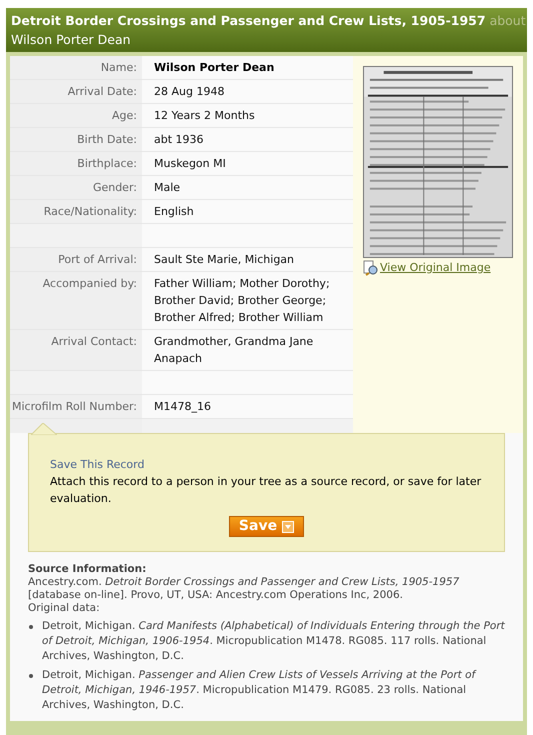 The image size is (533, 735). What do you see at coordinates (97, 465) in the screenshot?
I see `save-title: Save This Record` at bounding box center [97, 465].